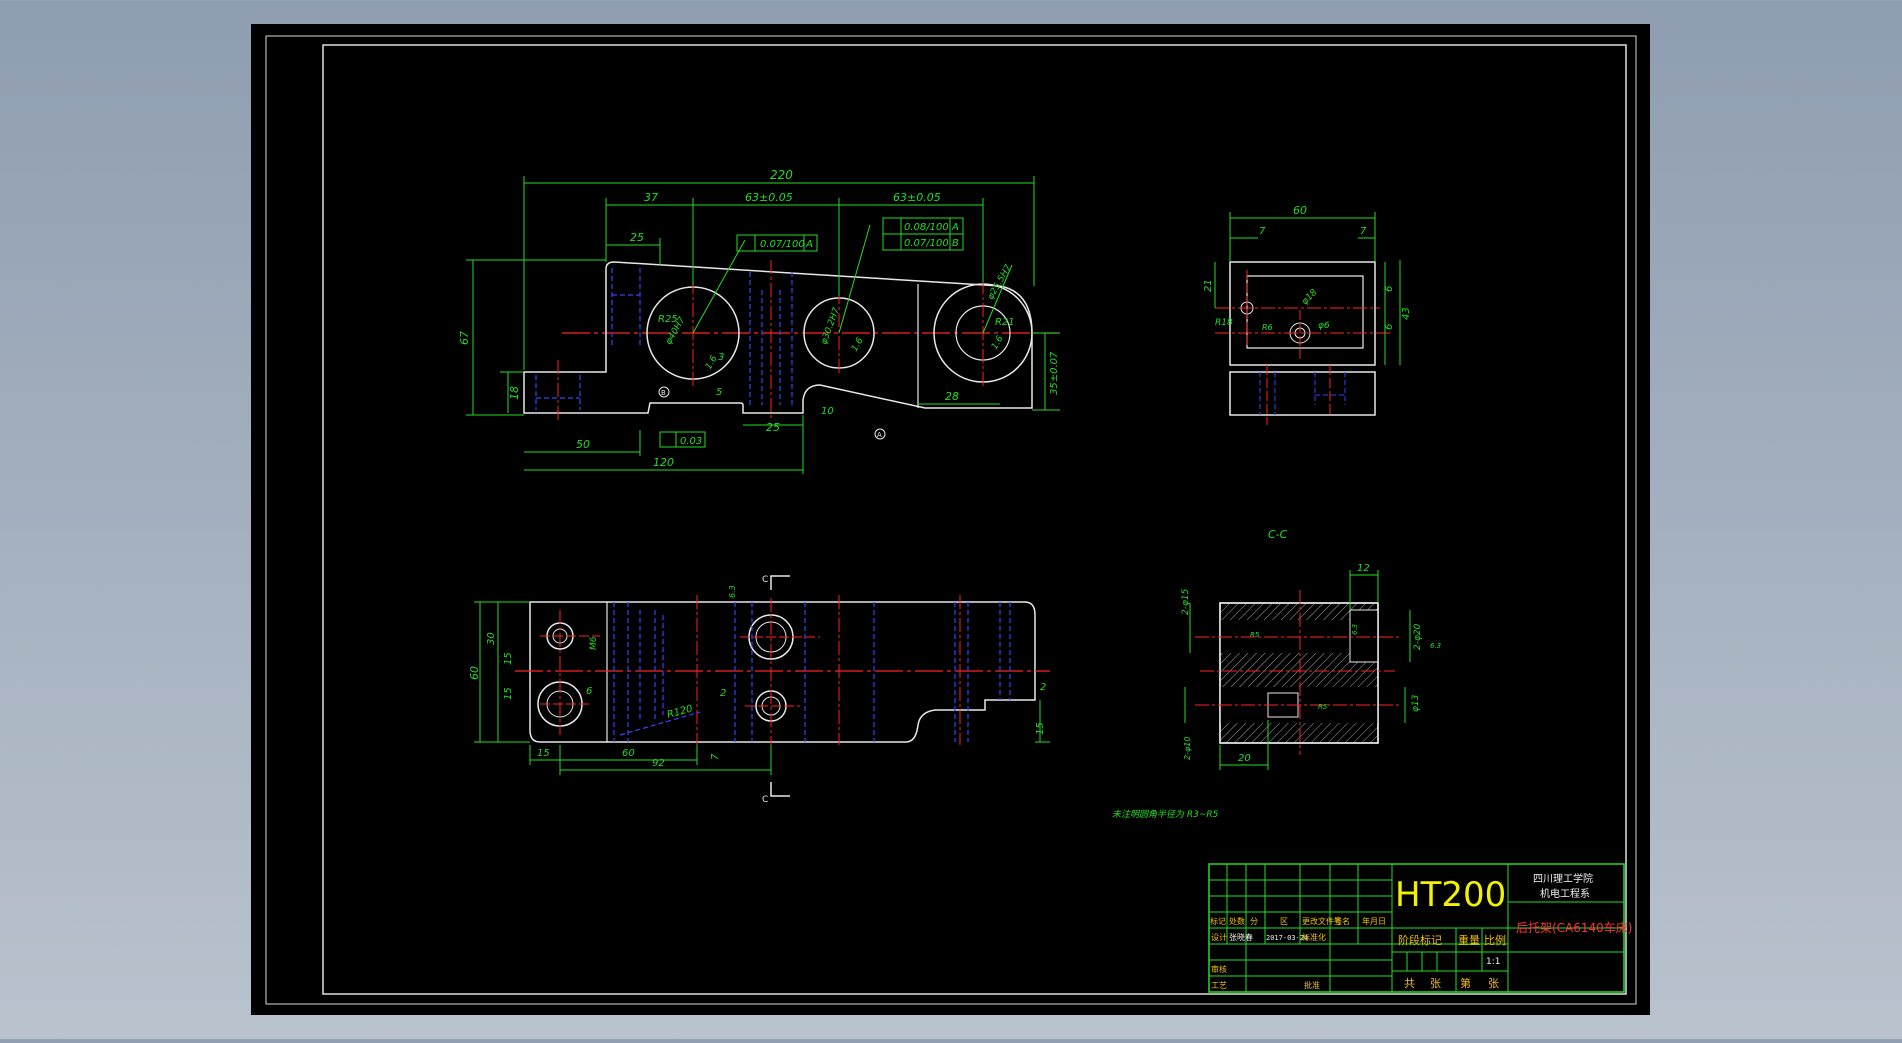  Describe the element at coordinates (1363, 568) in the screenshot. I see `section-dim-12: 12` at that location.